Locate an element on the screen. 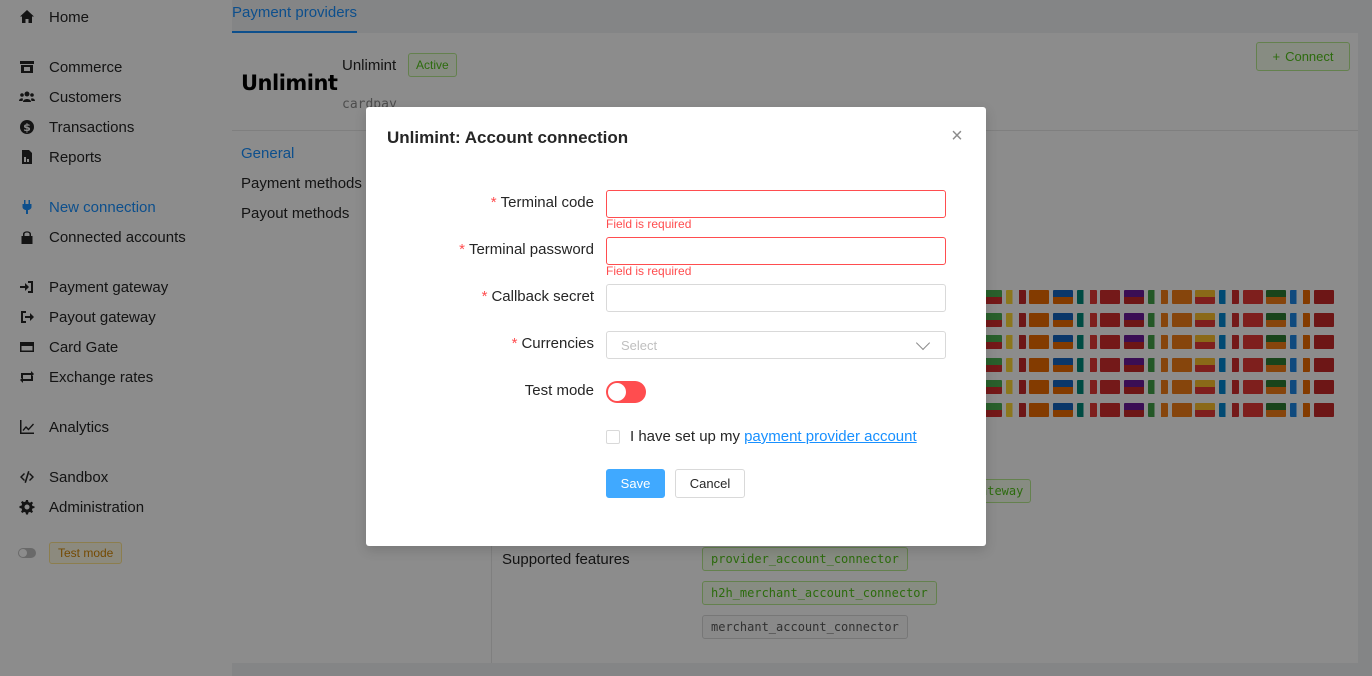  confirmation-checkbox is located at coordinates (613, 436).